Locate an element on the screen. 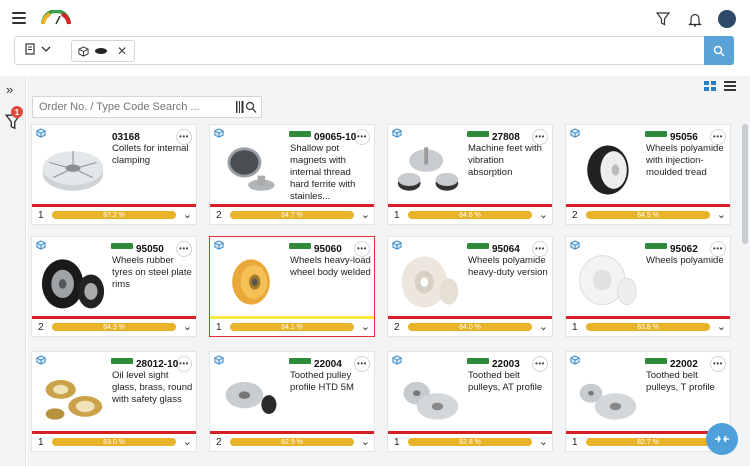  match-progress-bar: 82.7 % is located at coordinates (648, 442).